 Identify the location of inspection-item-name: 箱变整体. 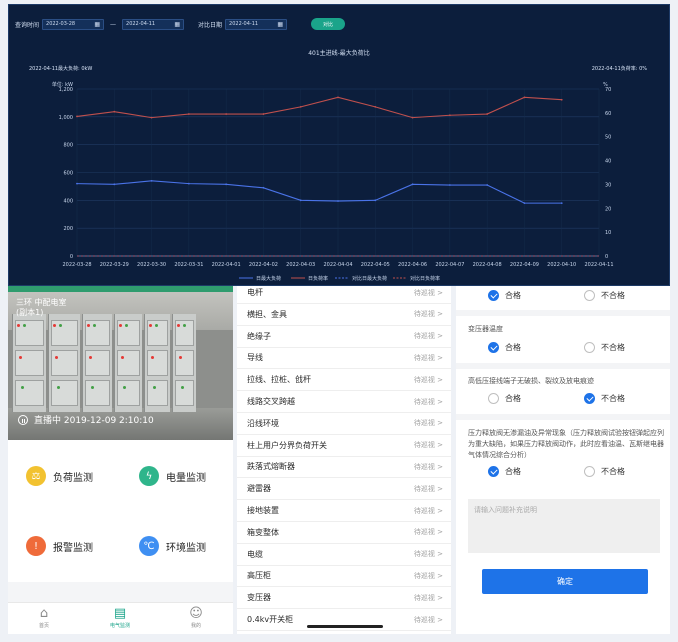
(263, 532).